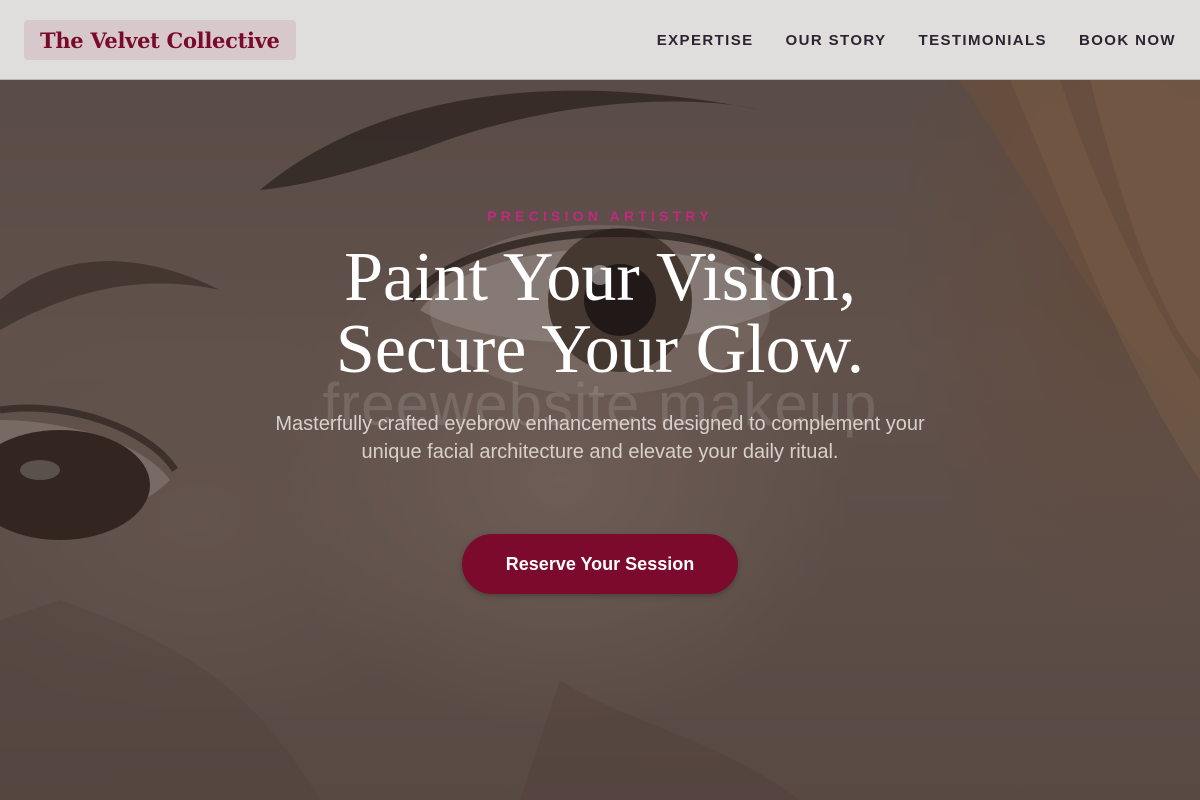 This screenshot has width=1200, height=800. I want to click on hero-headline-line-1: Paint Your Vision,, so click(600, 277).